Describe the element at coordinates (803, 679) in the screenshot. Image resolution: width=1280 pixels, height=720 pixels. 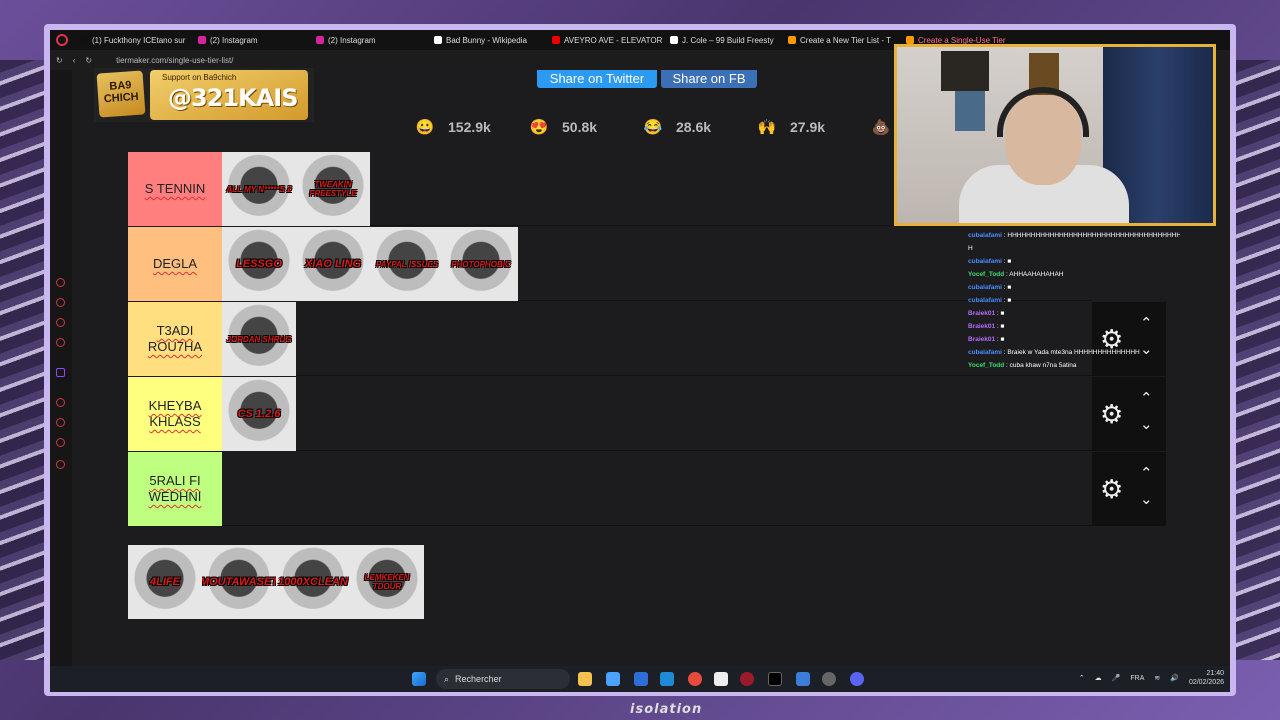
I see `notepad-icon` at that location.